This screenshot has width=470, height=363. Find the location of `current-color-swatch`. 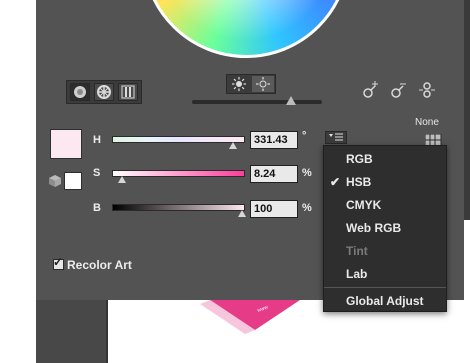

current-color-swatch is located at coordinates (66, 144).